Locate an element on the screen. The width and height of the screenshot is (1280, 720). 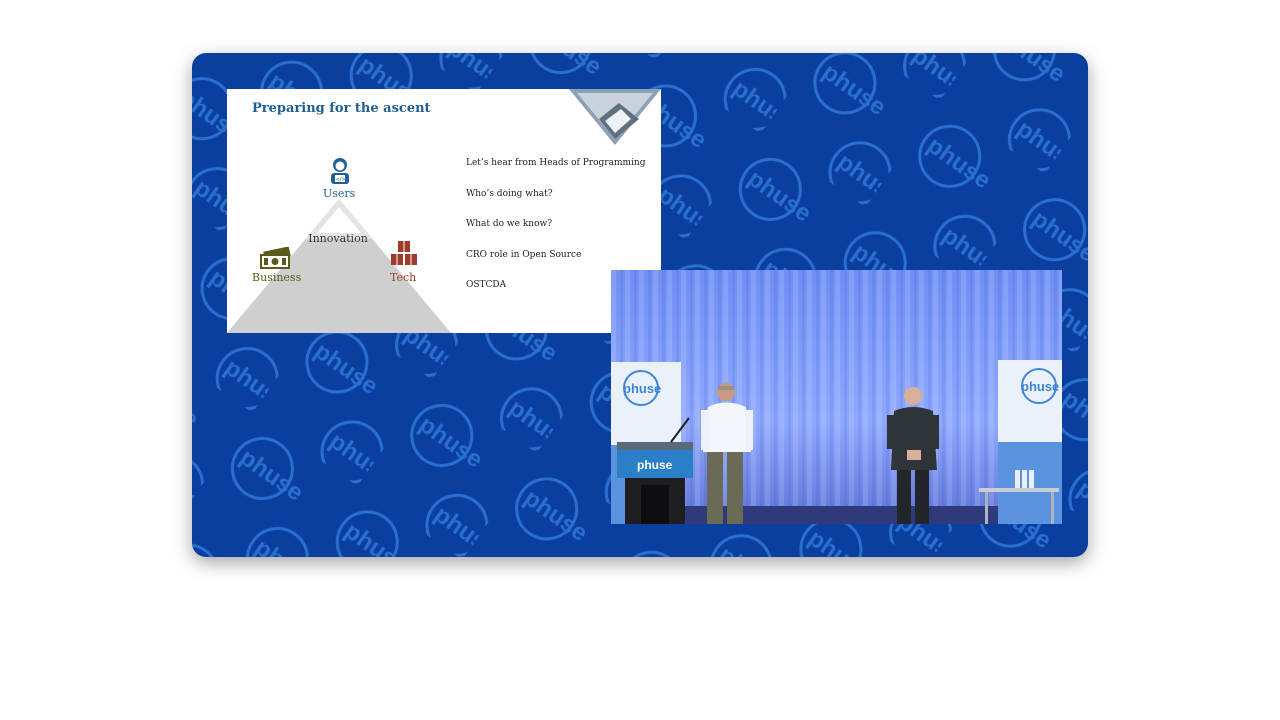
user-developer-icon: </> is located at coordinates (340, 171).